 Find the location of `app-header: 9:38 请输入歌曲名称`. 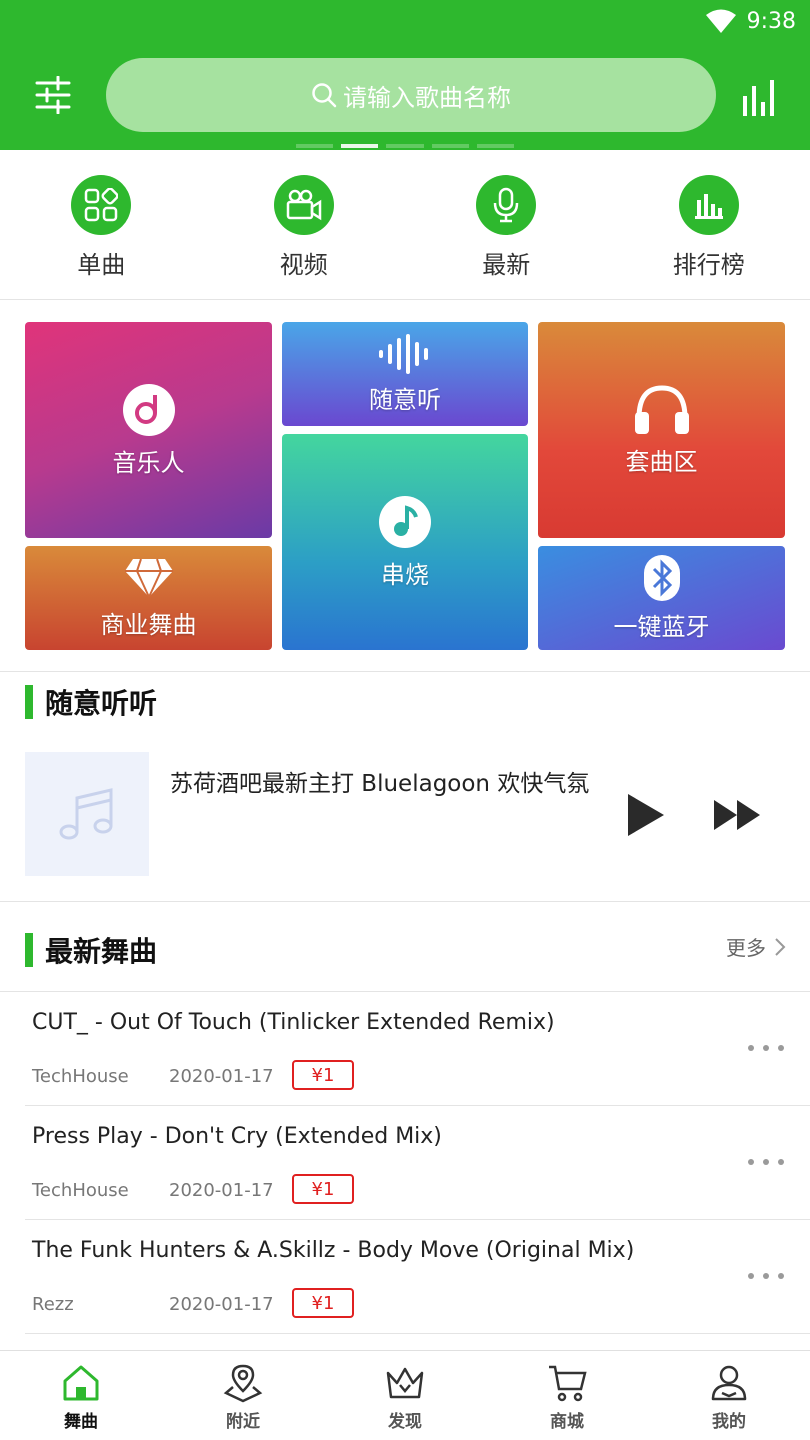

app-header: 9:38 请输入歌曲名称 is located at coordinates (405, 75).